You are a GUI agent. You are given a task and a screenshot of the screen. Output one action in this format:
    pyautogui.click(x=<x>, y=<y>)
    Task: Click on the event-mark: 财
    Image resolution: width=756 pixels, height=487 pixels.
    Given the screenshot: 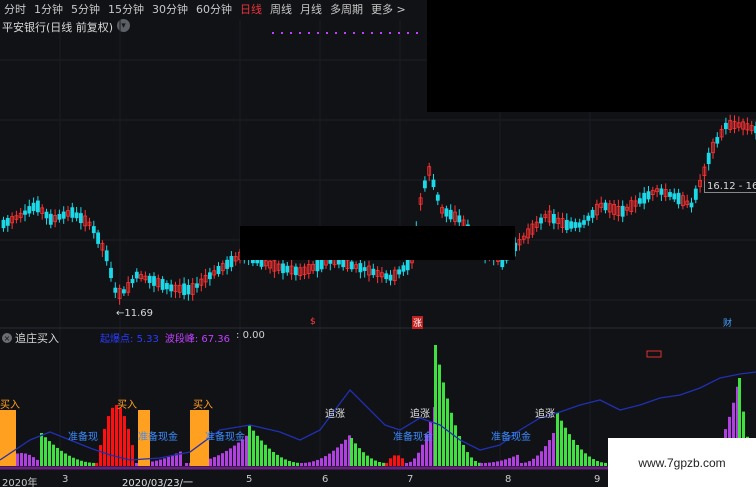 What is the action you would take?
    pyautogui.click(x=727, y=322)
    